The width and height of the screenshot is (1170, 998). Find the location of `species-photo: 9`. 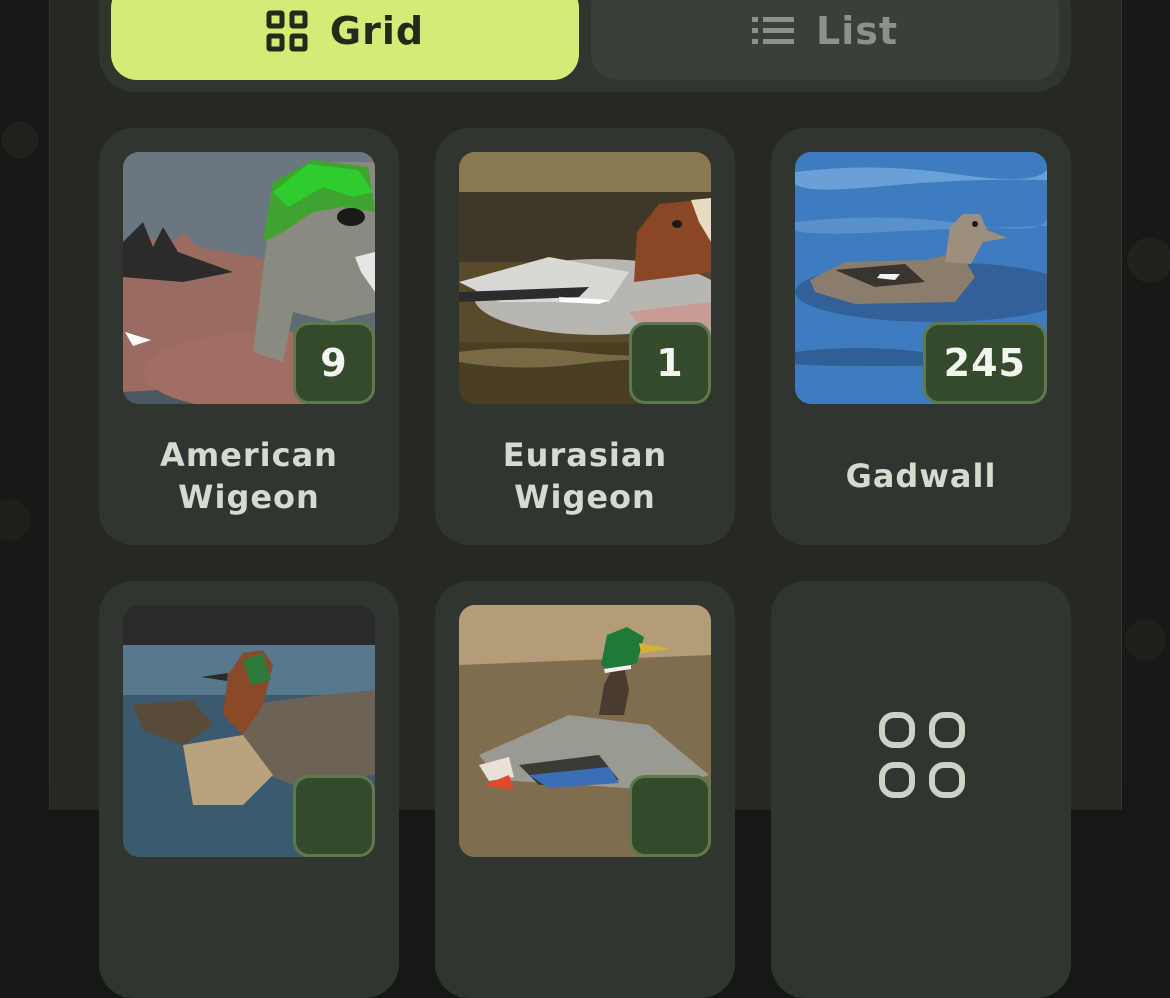

species-photo: 9 is located at coordinates (249, 278).